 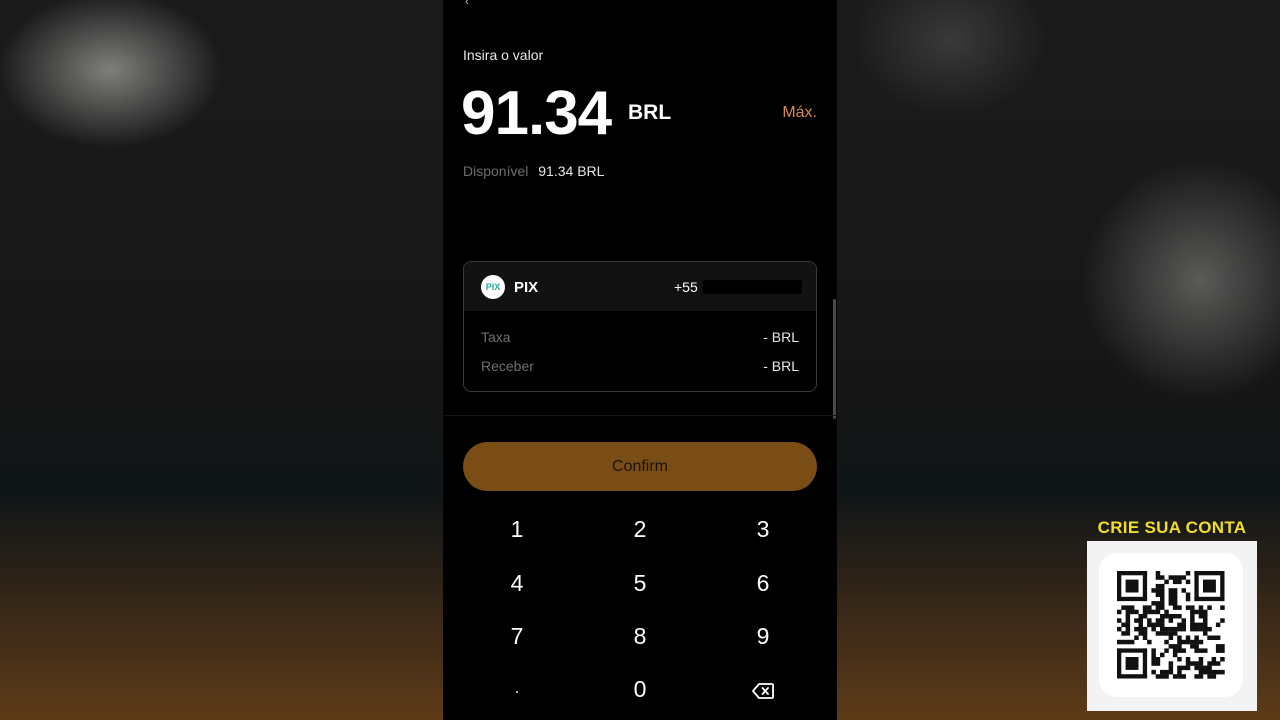 What do you see at coordinates (834, 359) in the screenshot?
I see `scrollbar` at bounding box center [834, 359].